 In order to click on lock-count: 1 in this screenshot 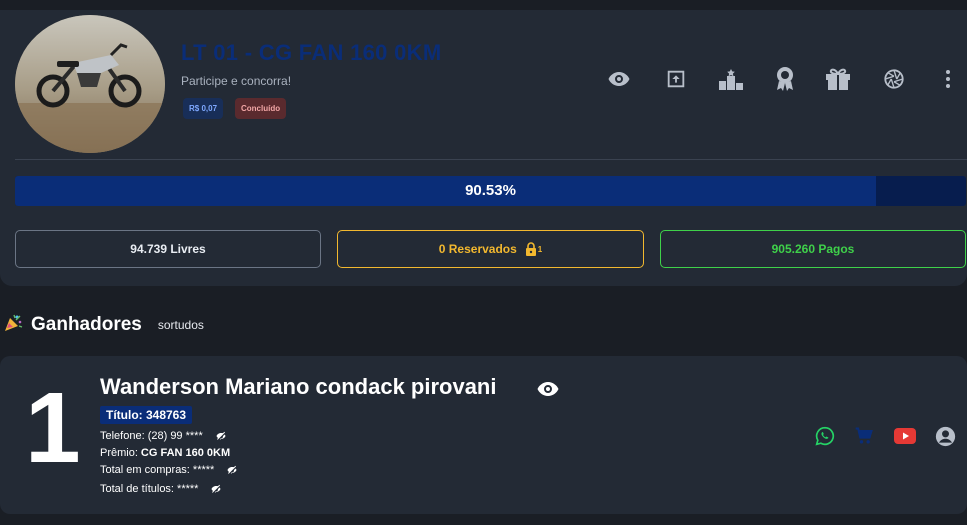, I will do `click(540, 249)`.